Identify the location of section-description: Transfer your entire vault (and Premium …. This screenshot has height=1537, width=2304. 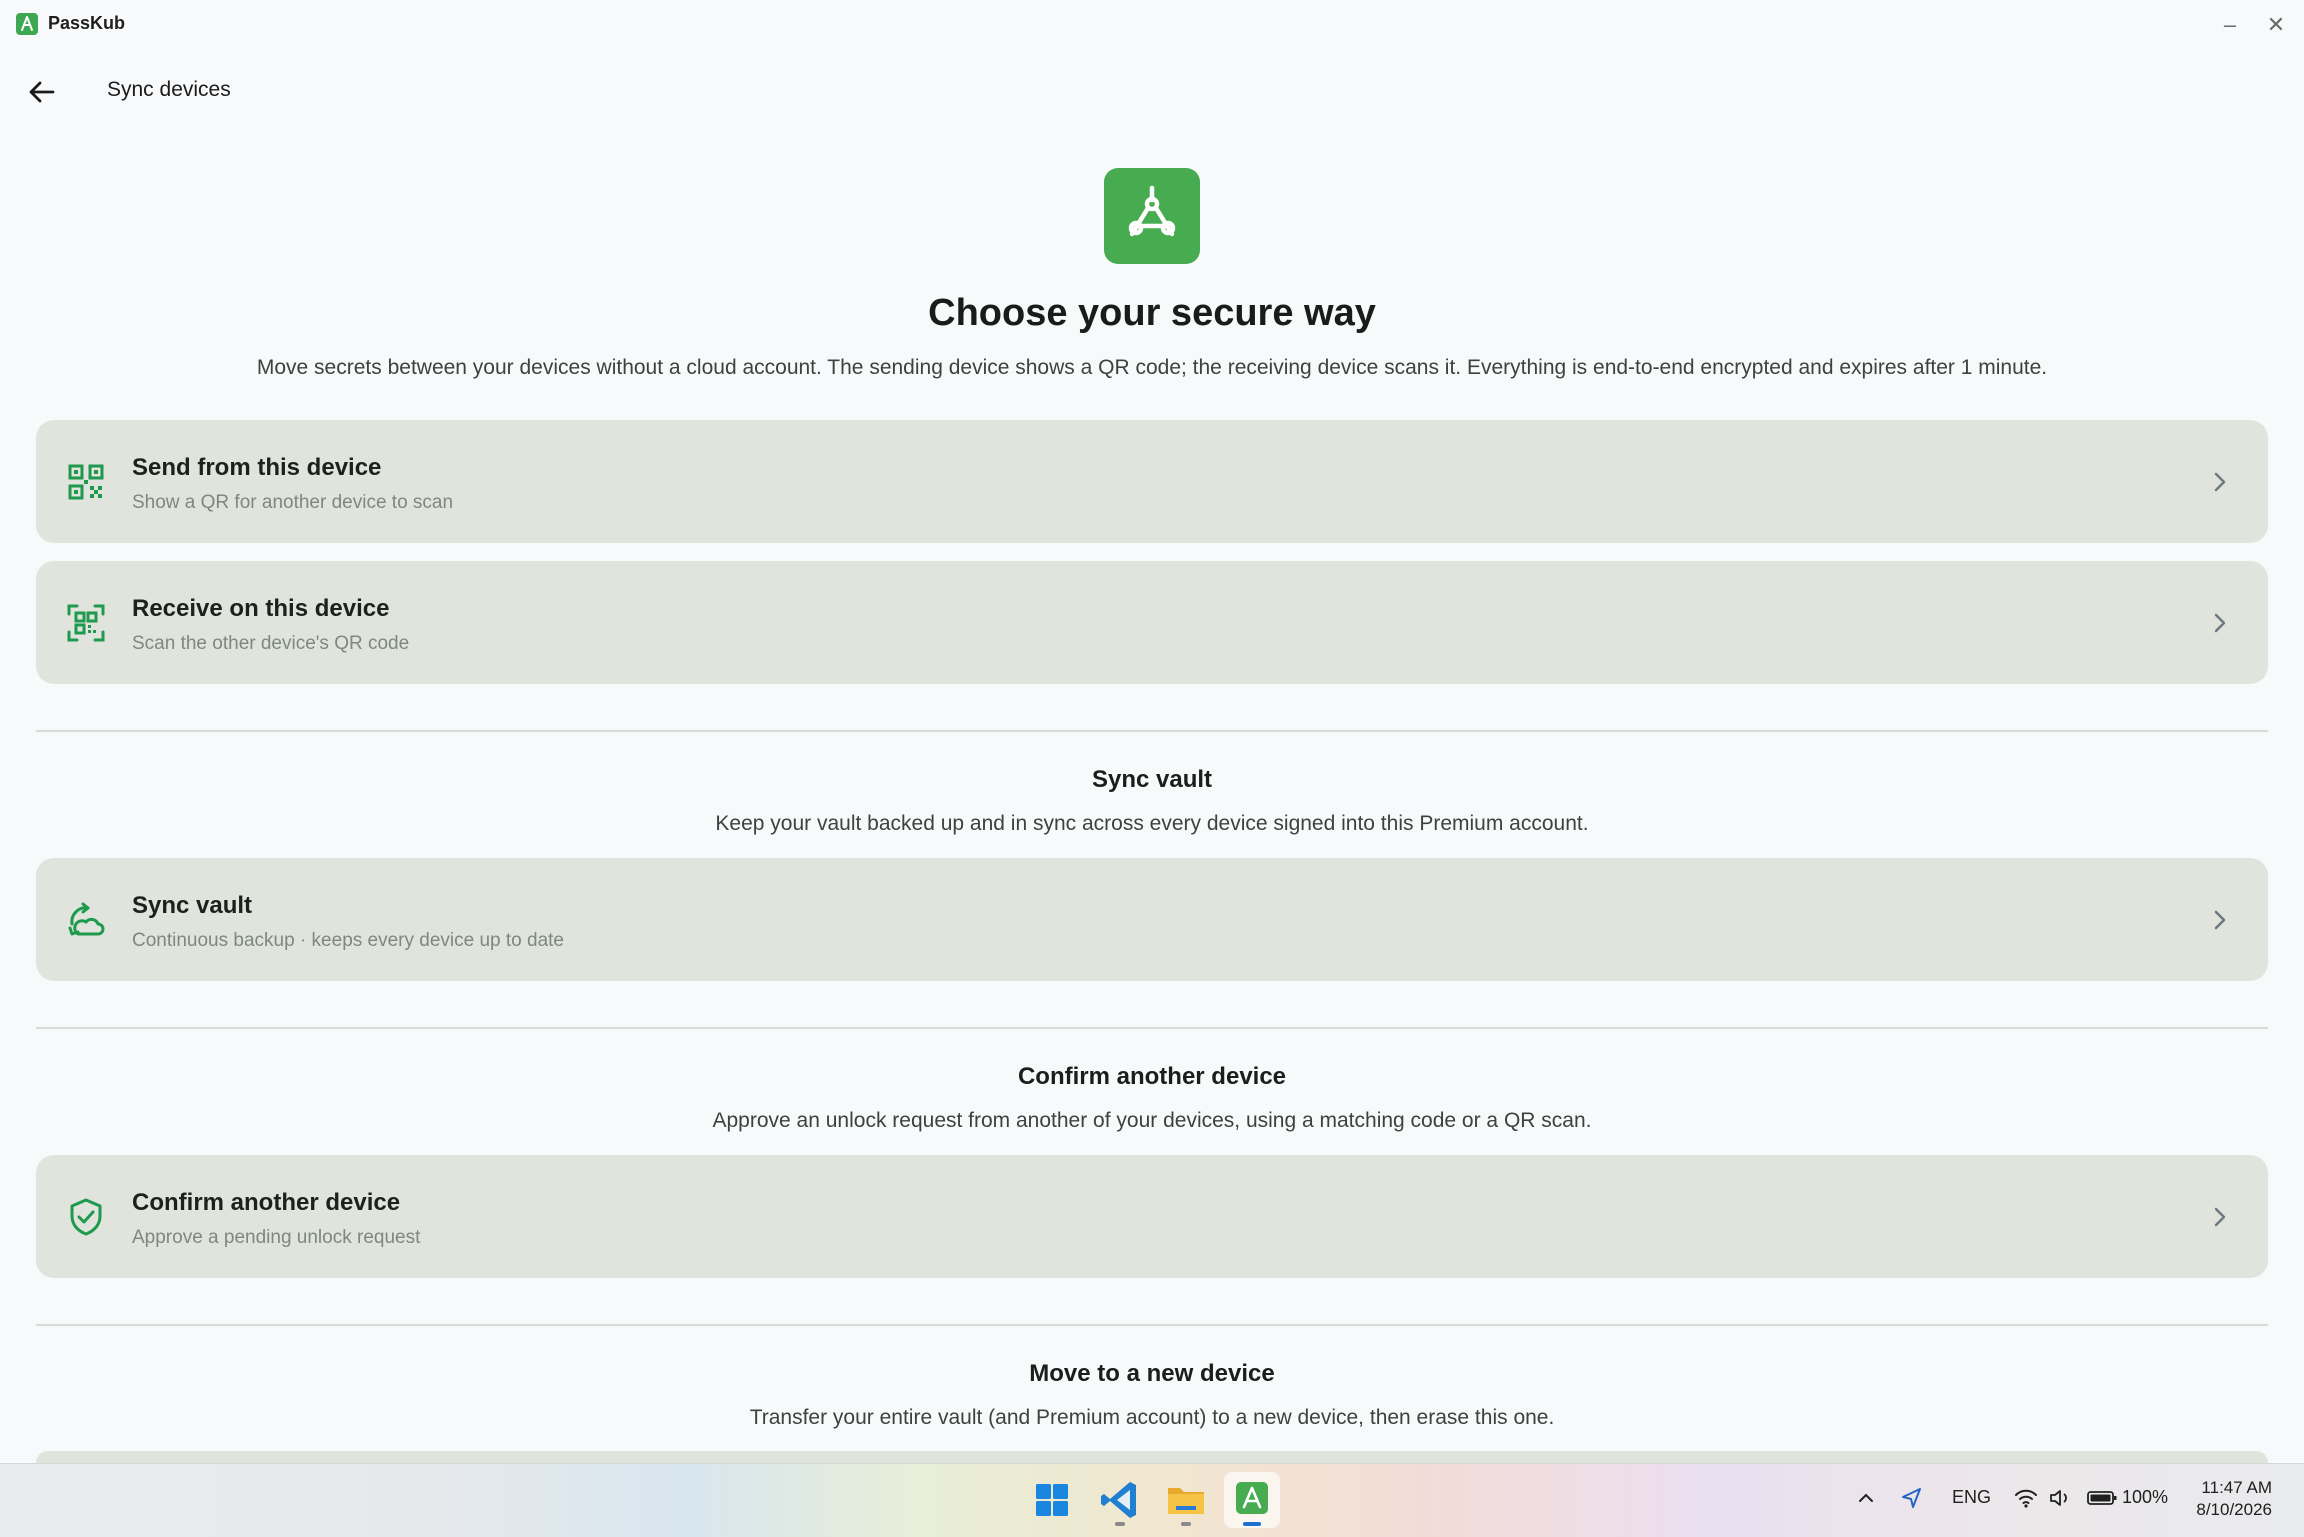
(1152, 1417).